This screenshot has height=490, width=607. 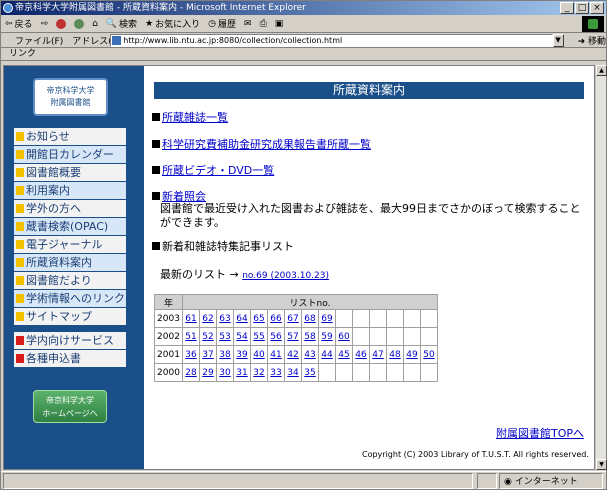 What do you see at coordinates (95, 24) in the screenshot?
I see `home-toolbar-button: ⌂` at bounding box center [95, 24].